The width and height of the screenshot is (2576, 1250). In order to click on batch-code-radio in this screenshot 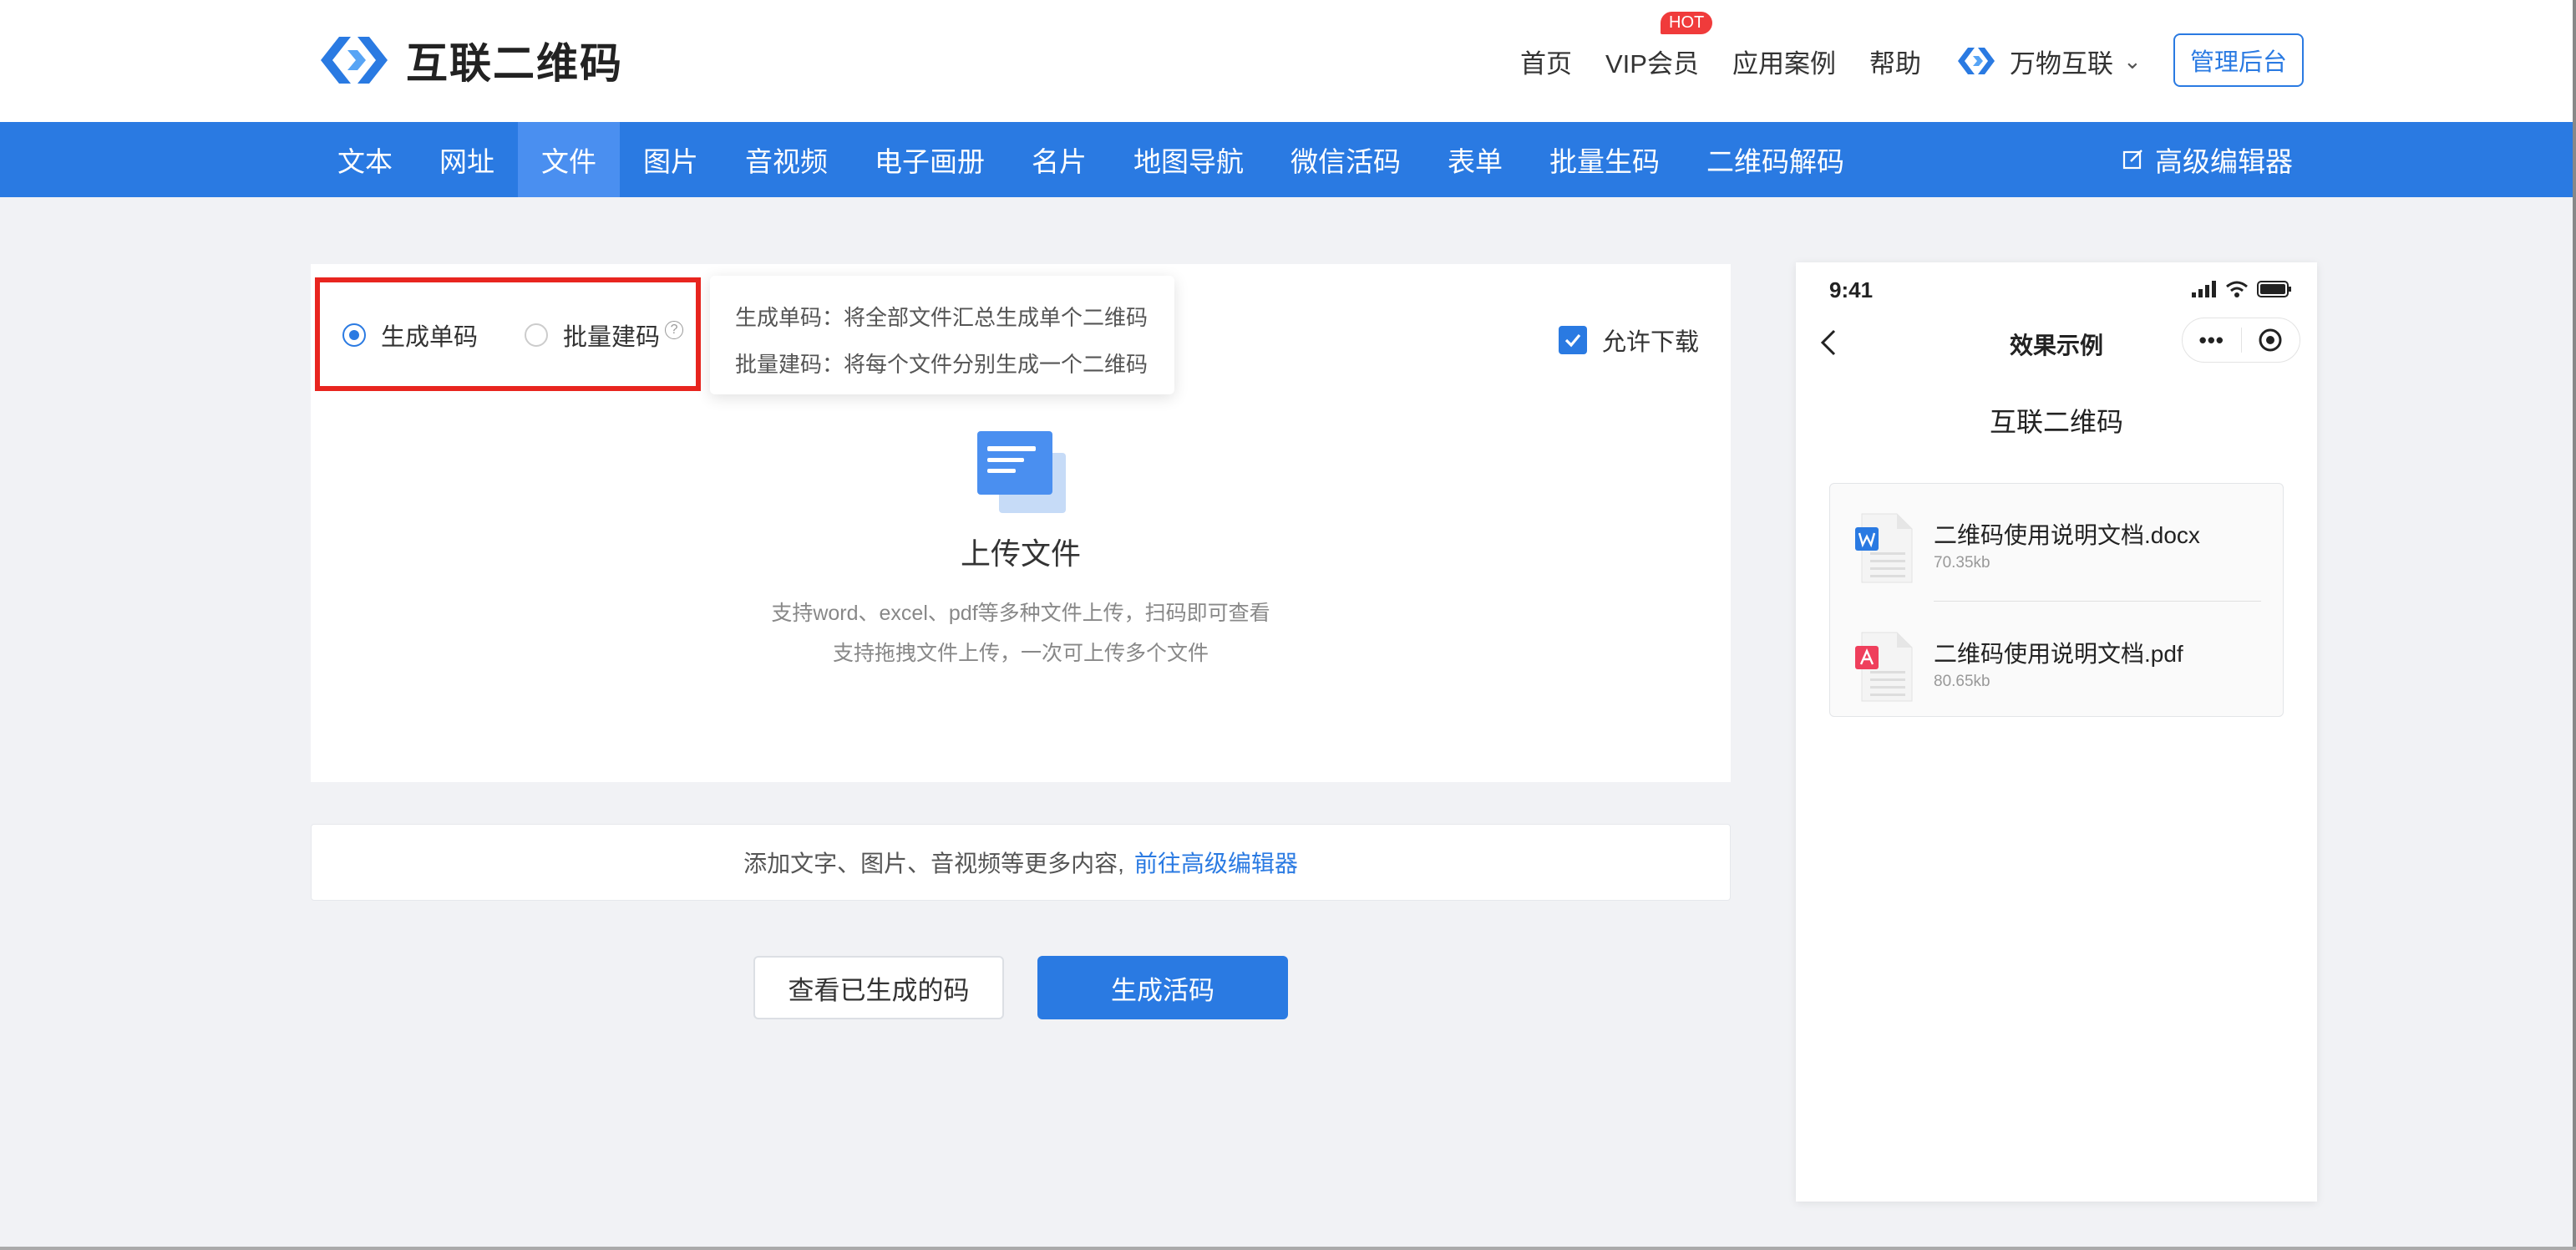, I will do `click(537, 335)`.